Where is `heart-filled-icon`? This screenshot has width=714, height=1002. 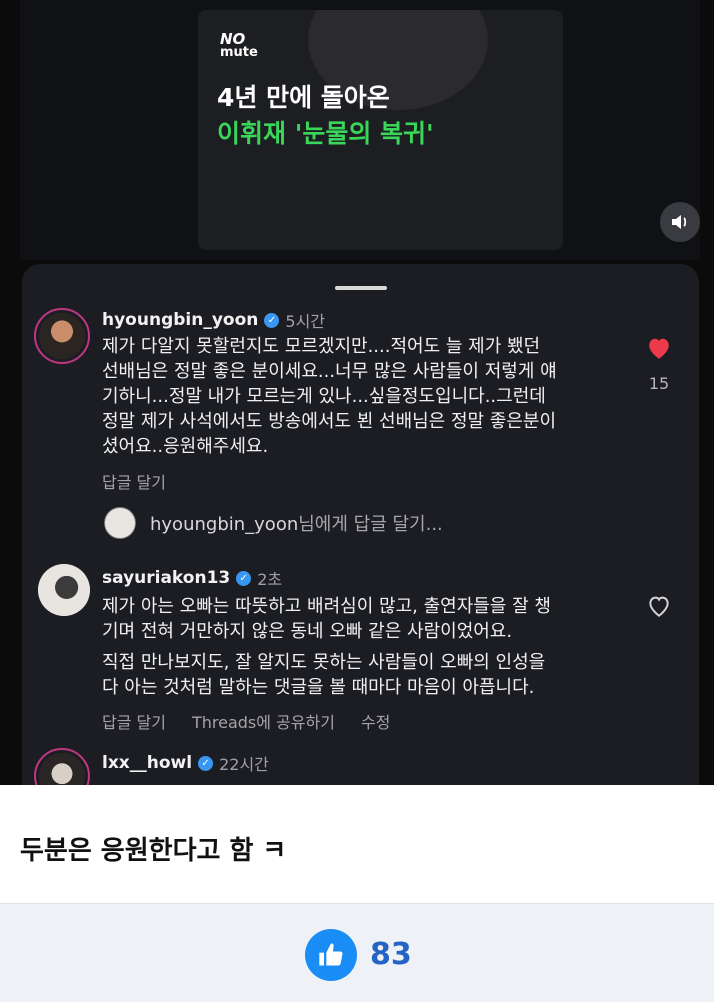
heart-filled-icon is located at coordinates (659, 348).